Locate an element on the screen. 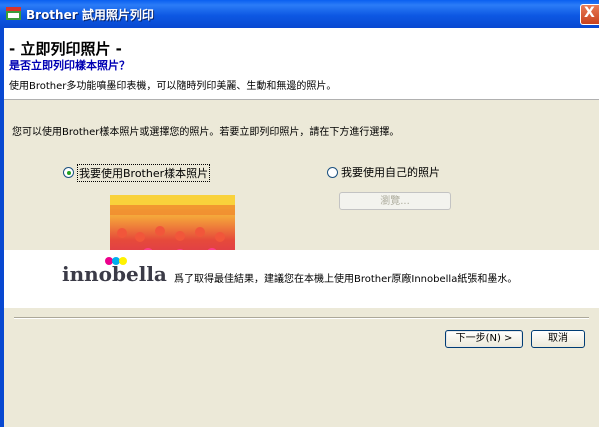  app-window-icon is located at coordinates (13, 13).